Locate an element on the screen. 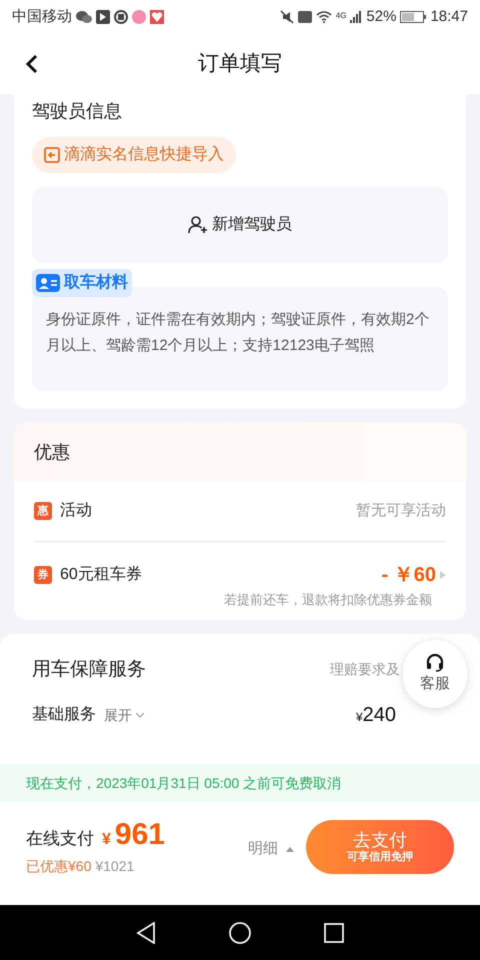  signal-icon is located at coordinates (356, 17).